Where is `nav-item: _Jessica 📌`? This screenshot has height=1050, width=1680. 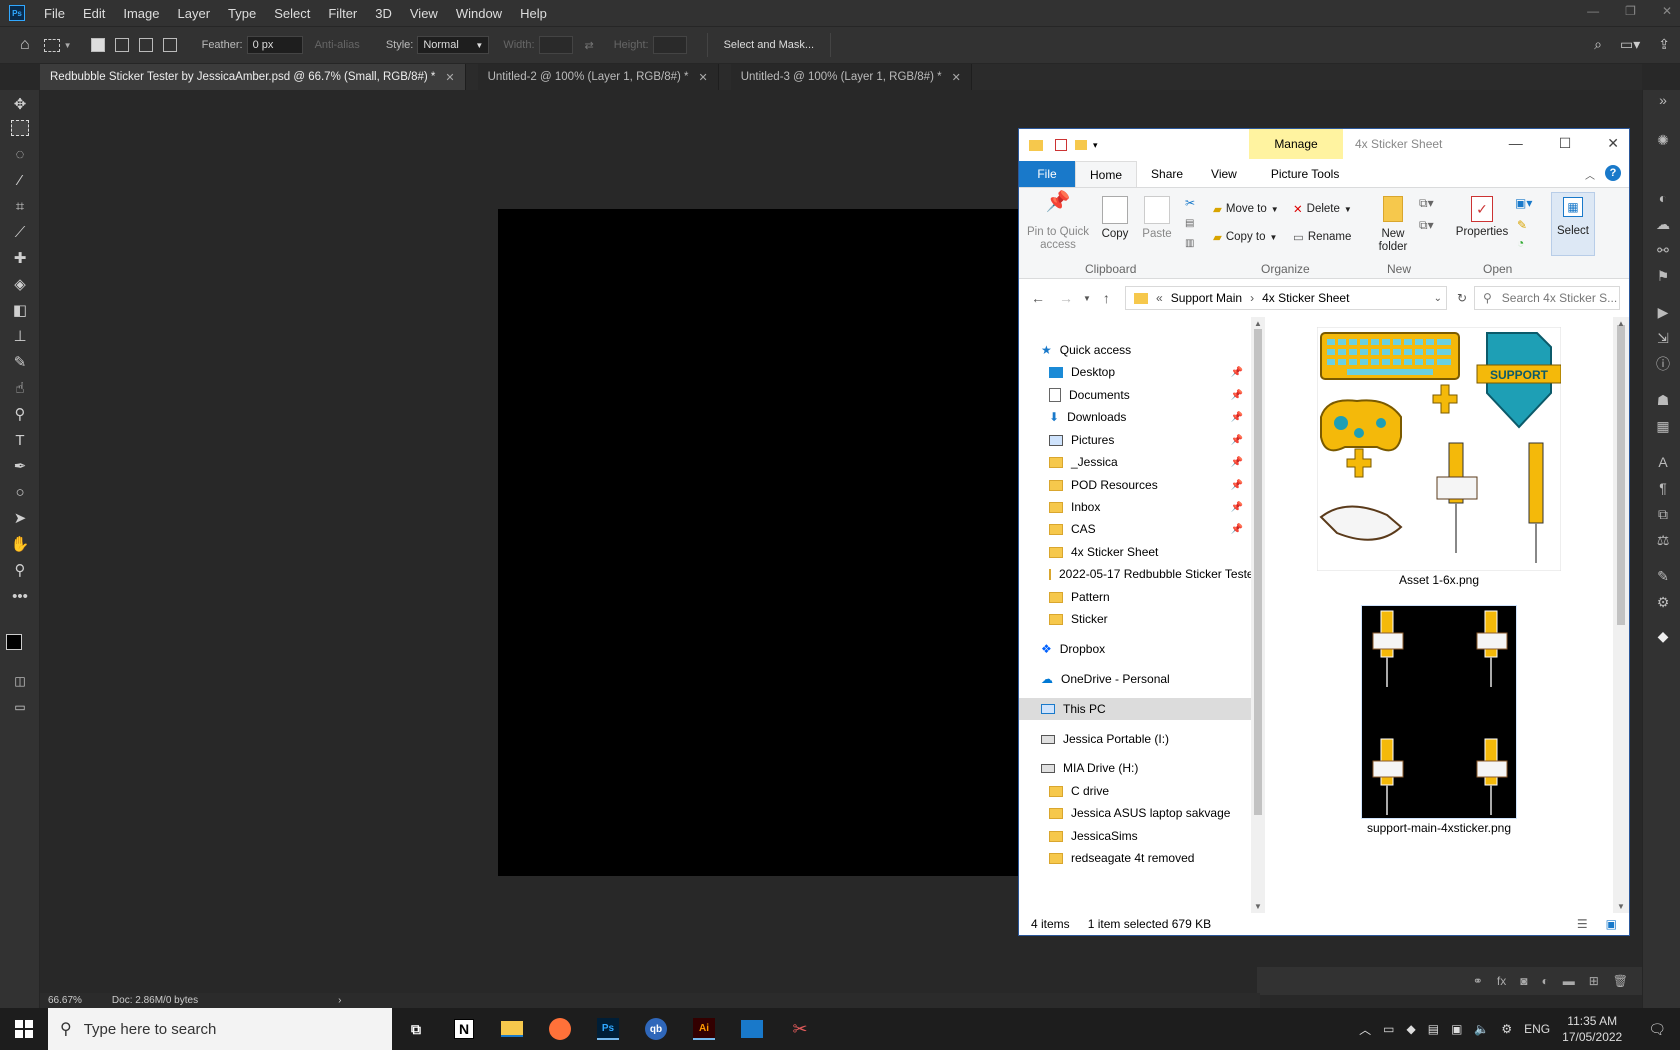
nav-item: _Jessica 📌 is located at coordinates (1135, 462).